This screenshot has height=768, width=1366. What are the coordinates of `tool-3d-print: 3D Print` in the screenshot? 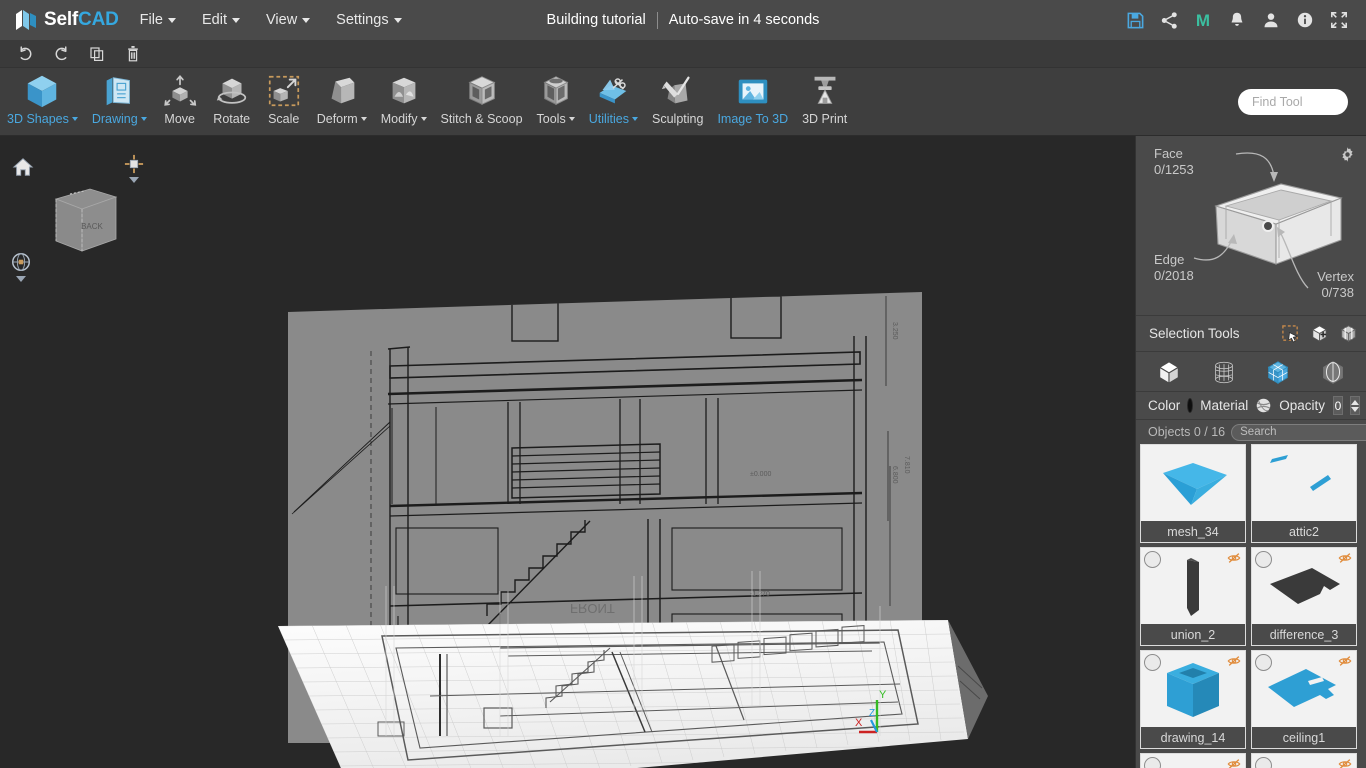 It's located at (824, 102).